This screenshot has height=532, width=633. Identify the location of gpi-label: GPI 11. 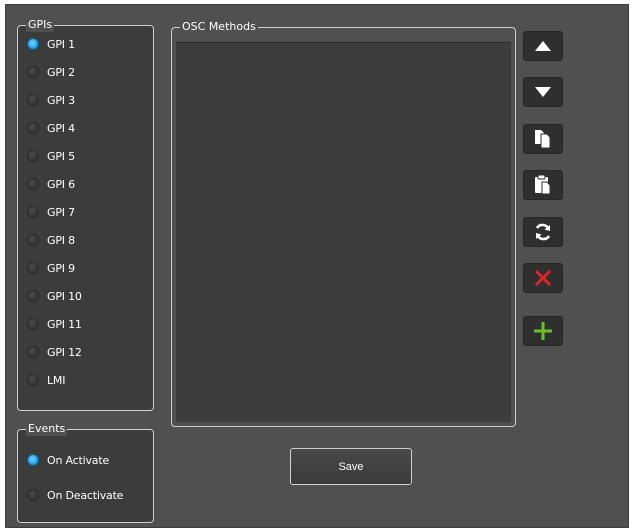
(64, 324).